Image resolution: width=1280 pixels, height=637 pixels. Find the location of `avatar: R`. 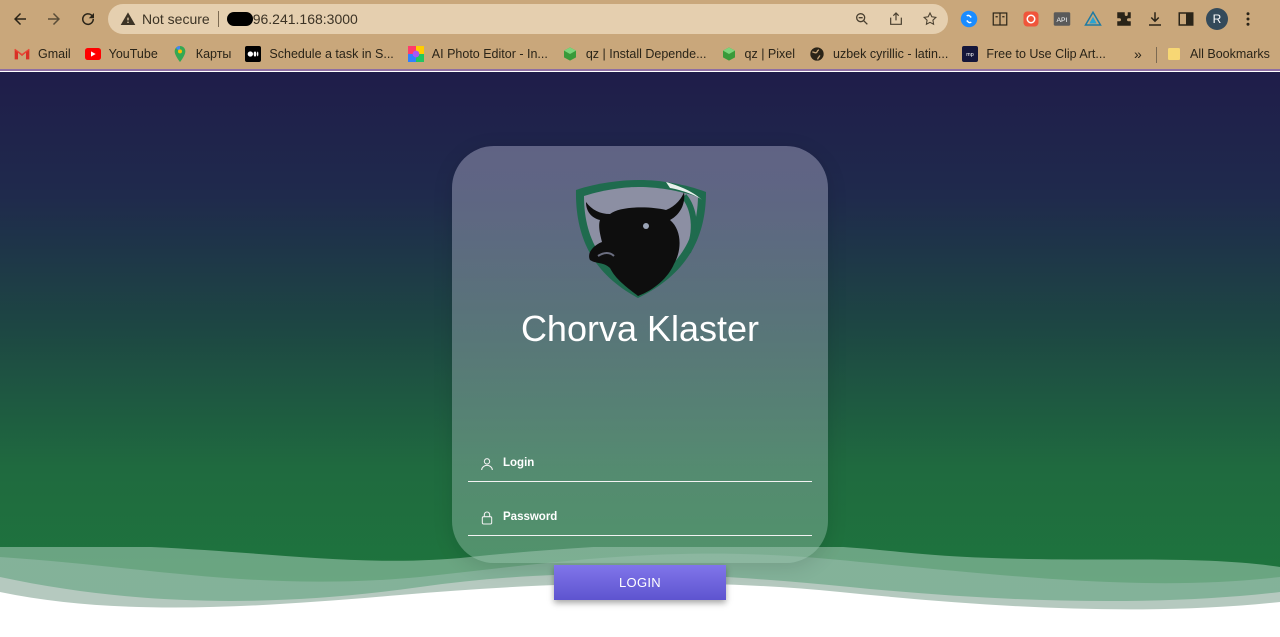

avatar: R is located at coordinates (1217, 19).